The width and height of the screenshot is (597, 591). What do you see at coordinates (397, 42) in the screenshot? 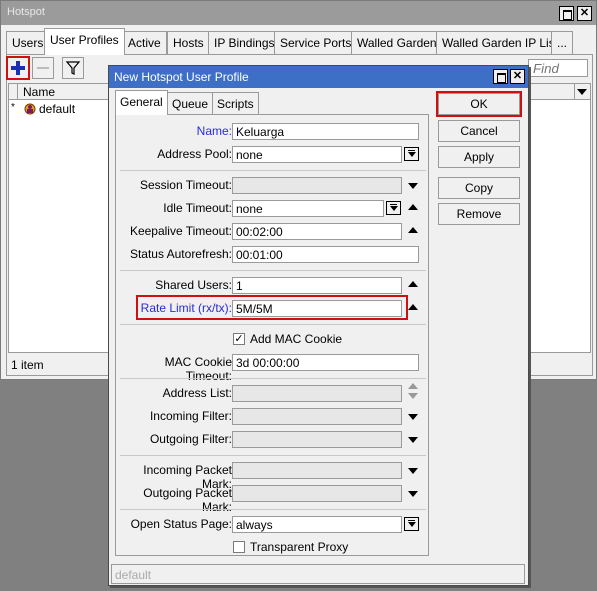
I see `tab-walled-garden: Walled Garden` at bounding box center [397, 42].